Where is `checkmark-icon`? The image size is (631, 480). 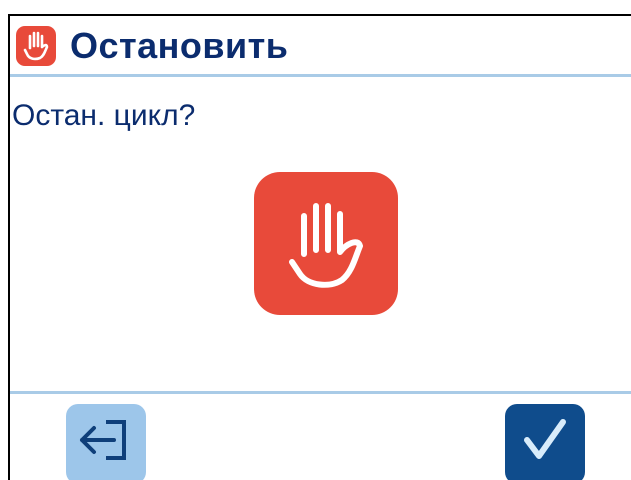
checkmark-icon is located at coordinates (545, 439).